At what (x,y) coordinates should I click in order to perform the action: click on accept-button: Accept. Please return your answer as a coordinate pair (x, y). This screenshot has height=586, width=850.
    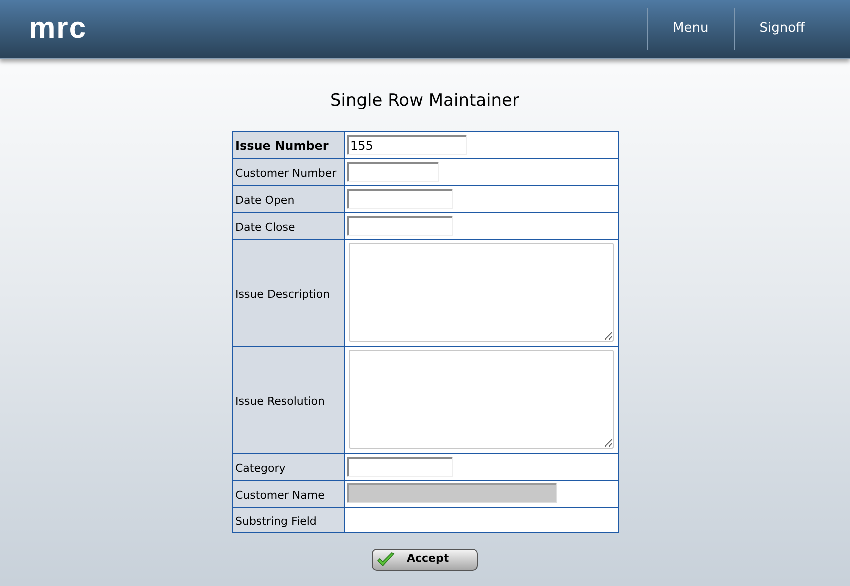
    Looking at the image, I should click on (425, 559).